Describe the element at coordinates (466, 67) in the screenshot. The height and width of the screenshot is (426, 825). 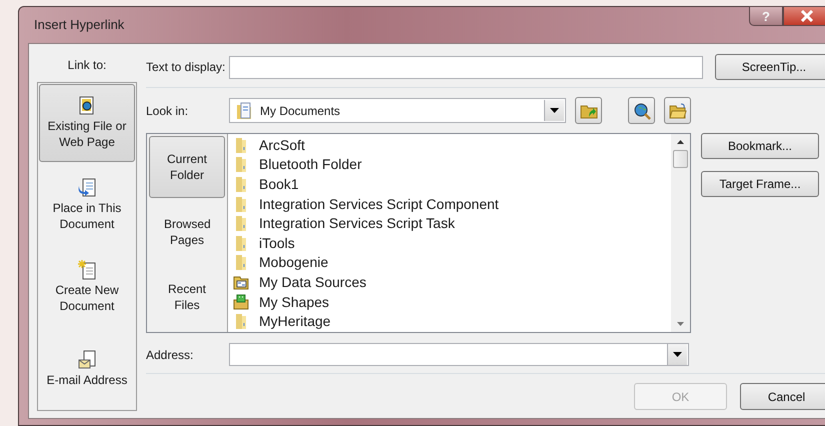
I see `text-to-display-field` at that location.